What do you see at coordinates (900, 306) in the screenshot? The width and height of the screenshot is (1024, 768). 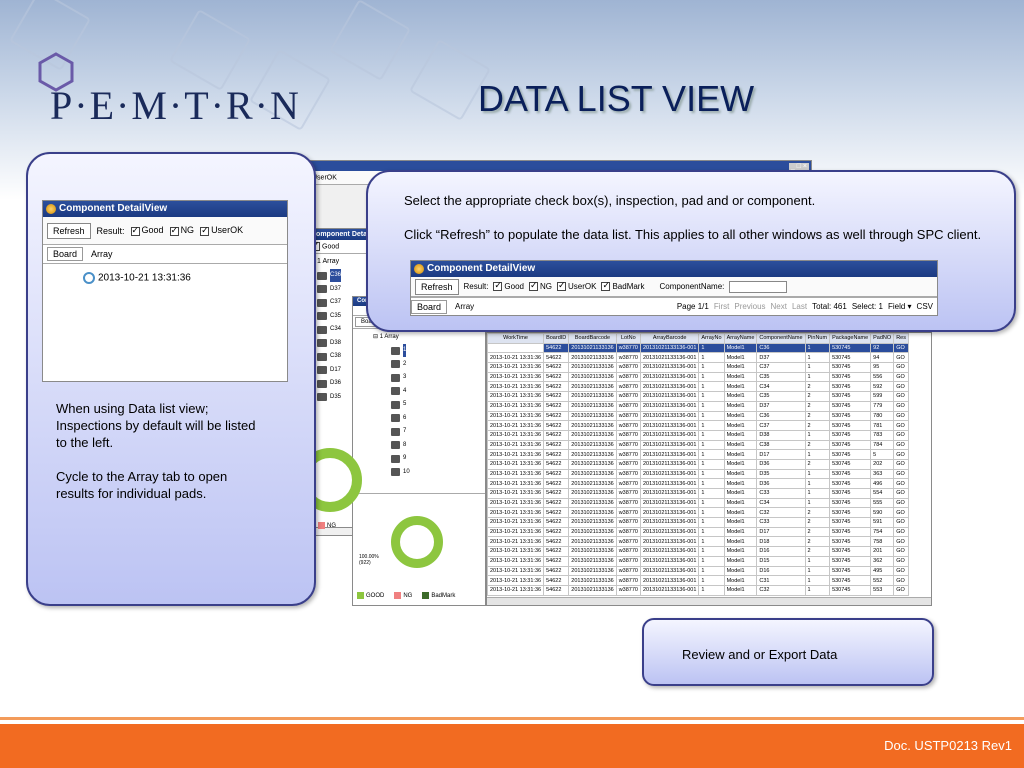 I see `field-dropdown: Field ▾` at bounding box center [900, 306].